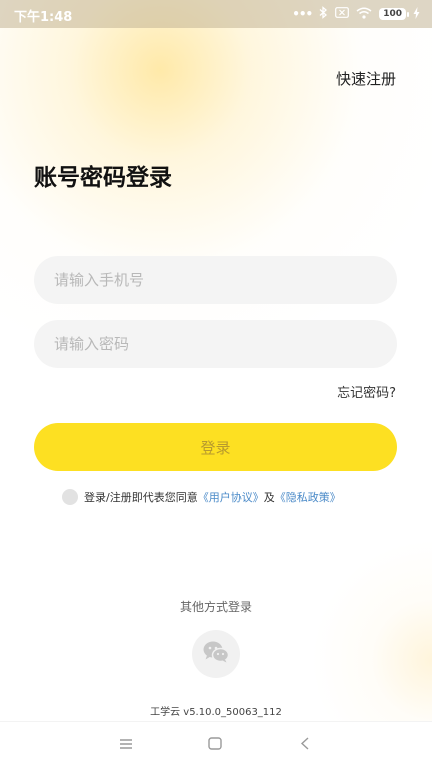 The image size is (432, 768). I want to click on password-input, so click(215, 344).